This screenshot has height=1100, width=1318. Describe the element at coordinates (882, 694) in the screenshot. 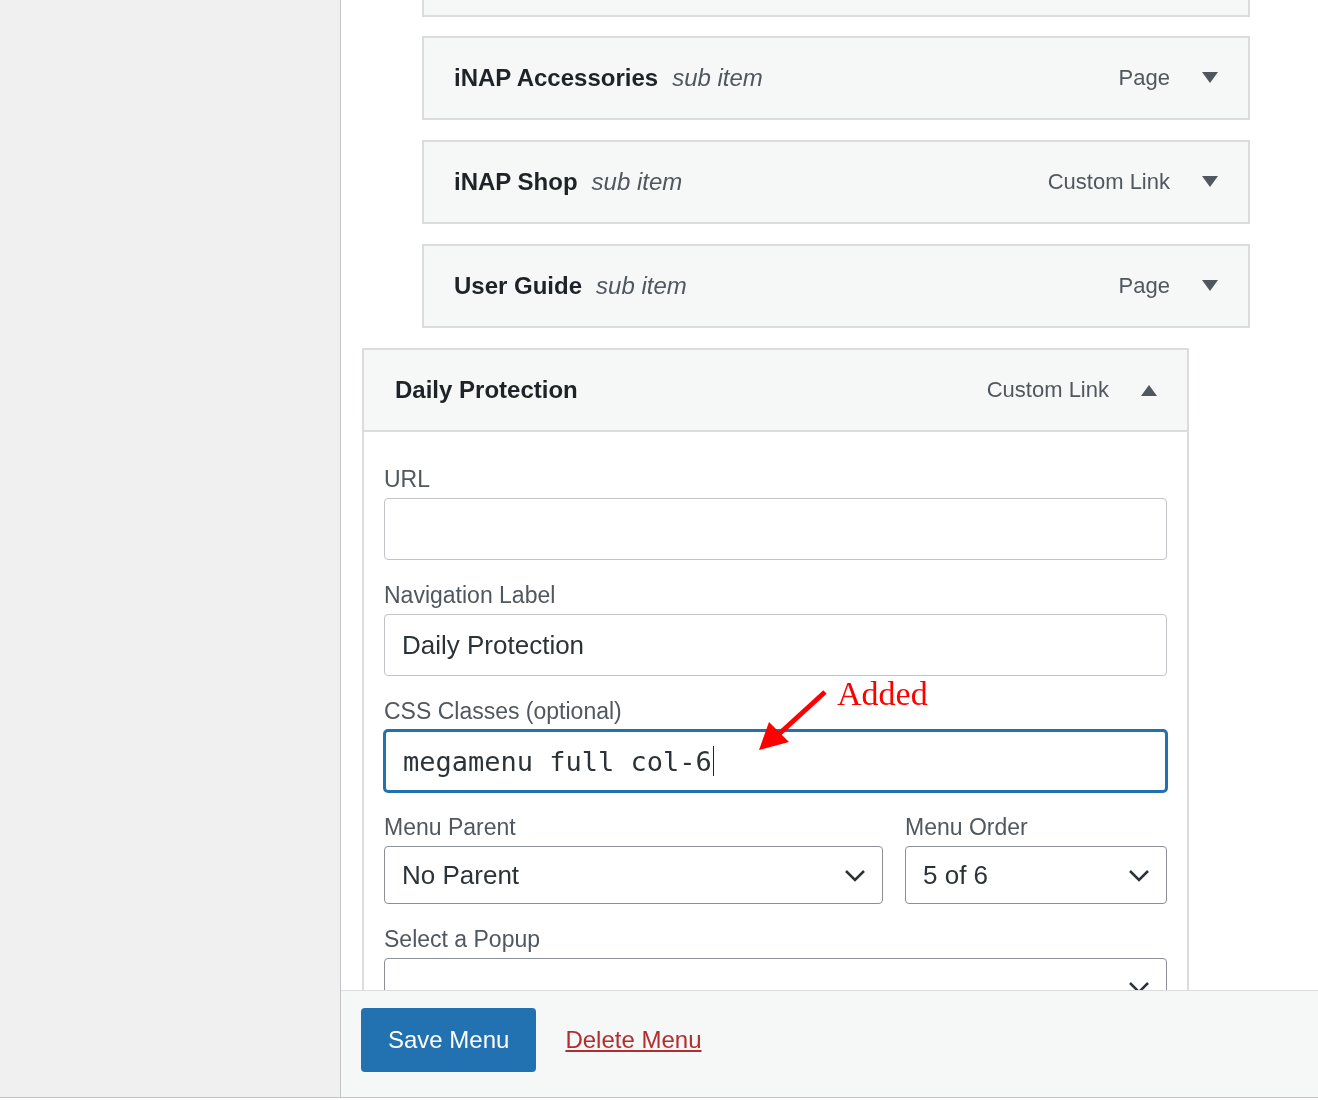

I see `annotation-text: Added` at that location.